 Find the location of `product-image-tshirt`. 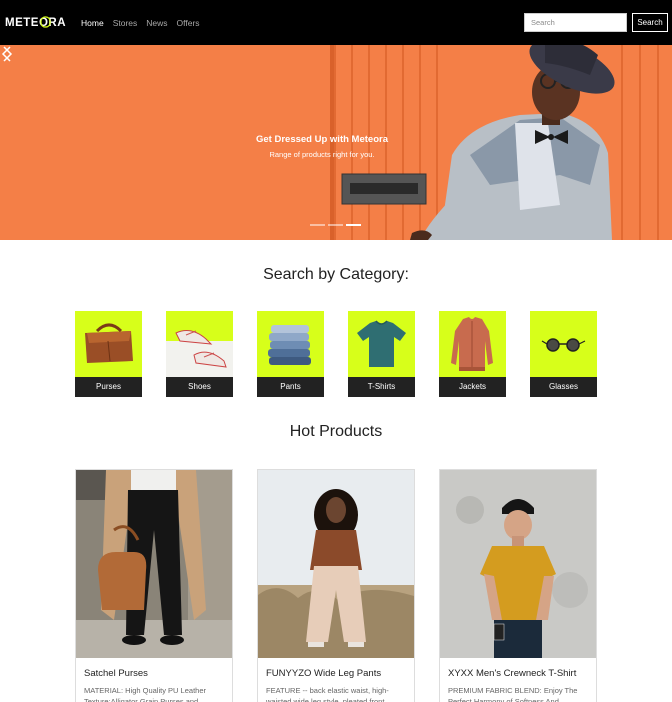

product-image-tshirt is located at coordinates (518, 564).